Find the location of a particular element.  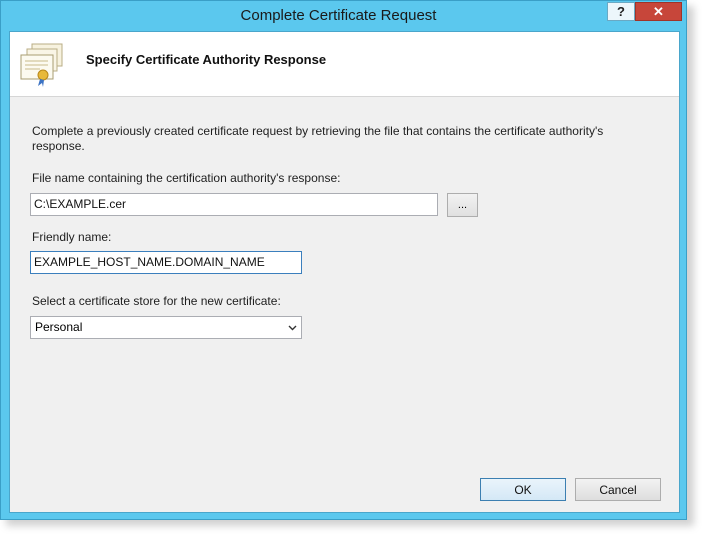

friendly-name-label: Friendly name: is located at coordinates (72, 237).